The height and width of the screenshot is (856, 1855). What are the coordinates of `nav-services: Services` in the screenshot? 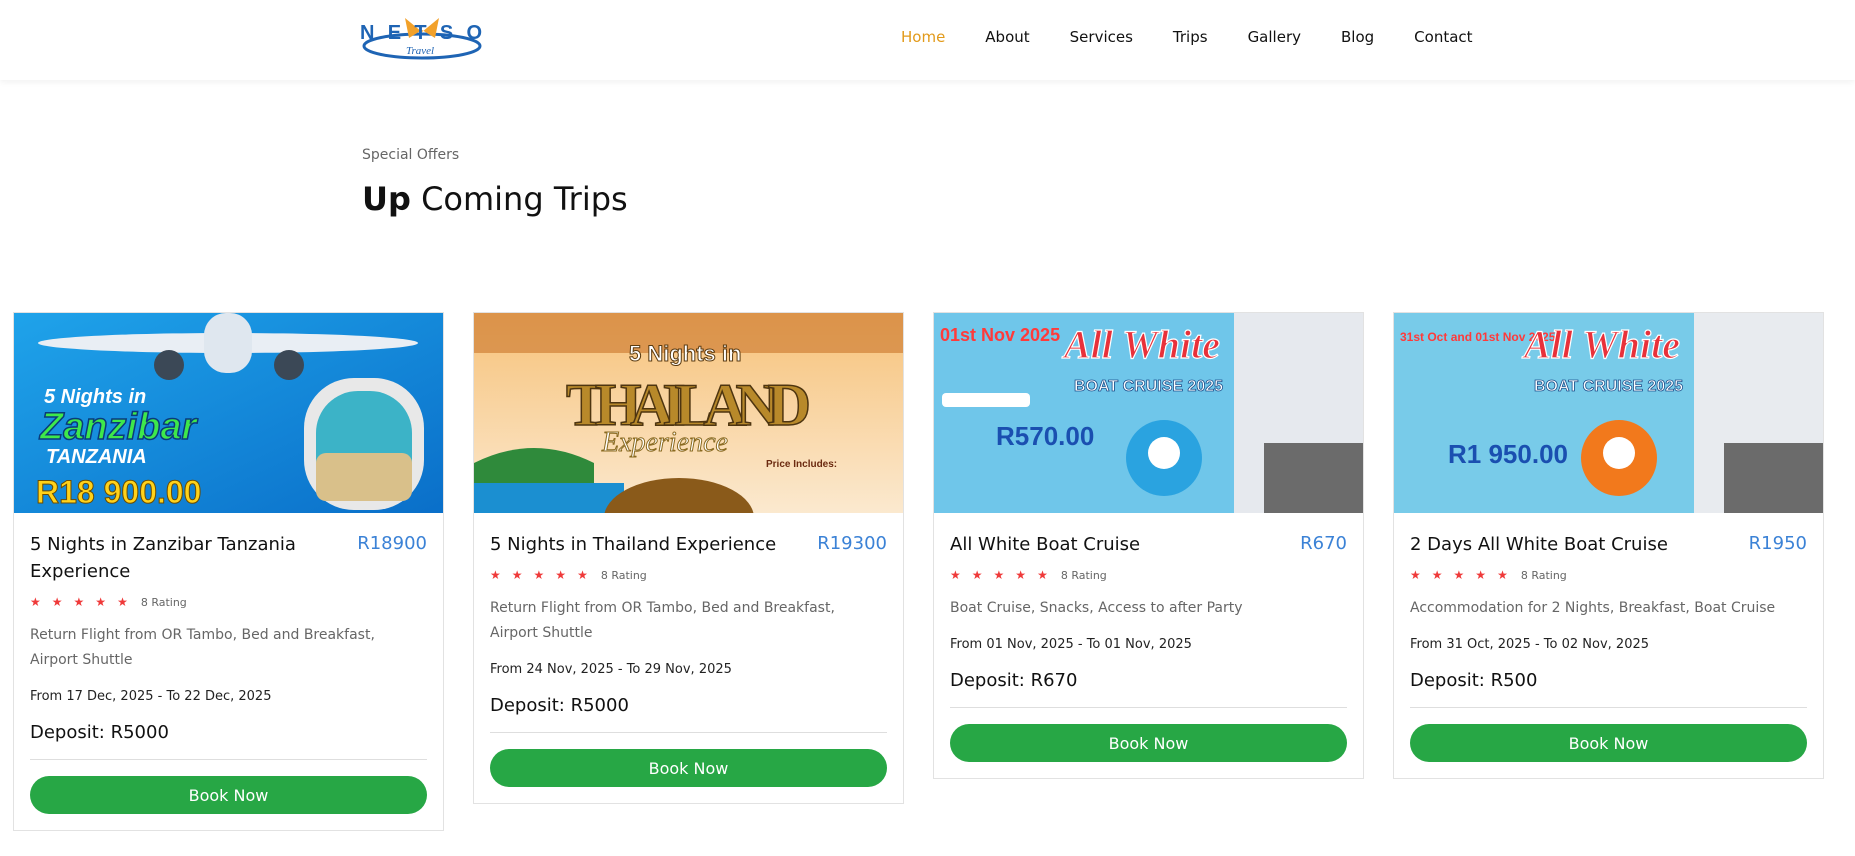 It's located at (1101, 37).